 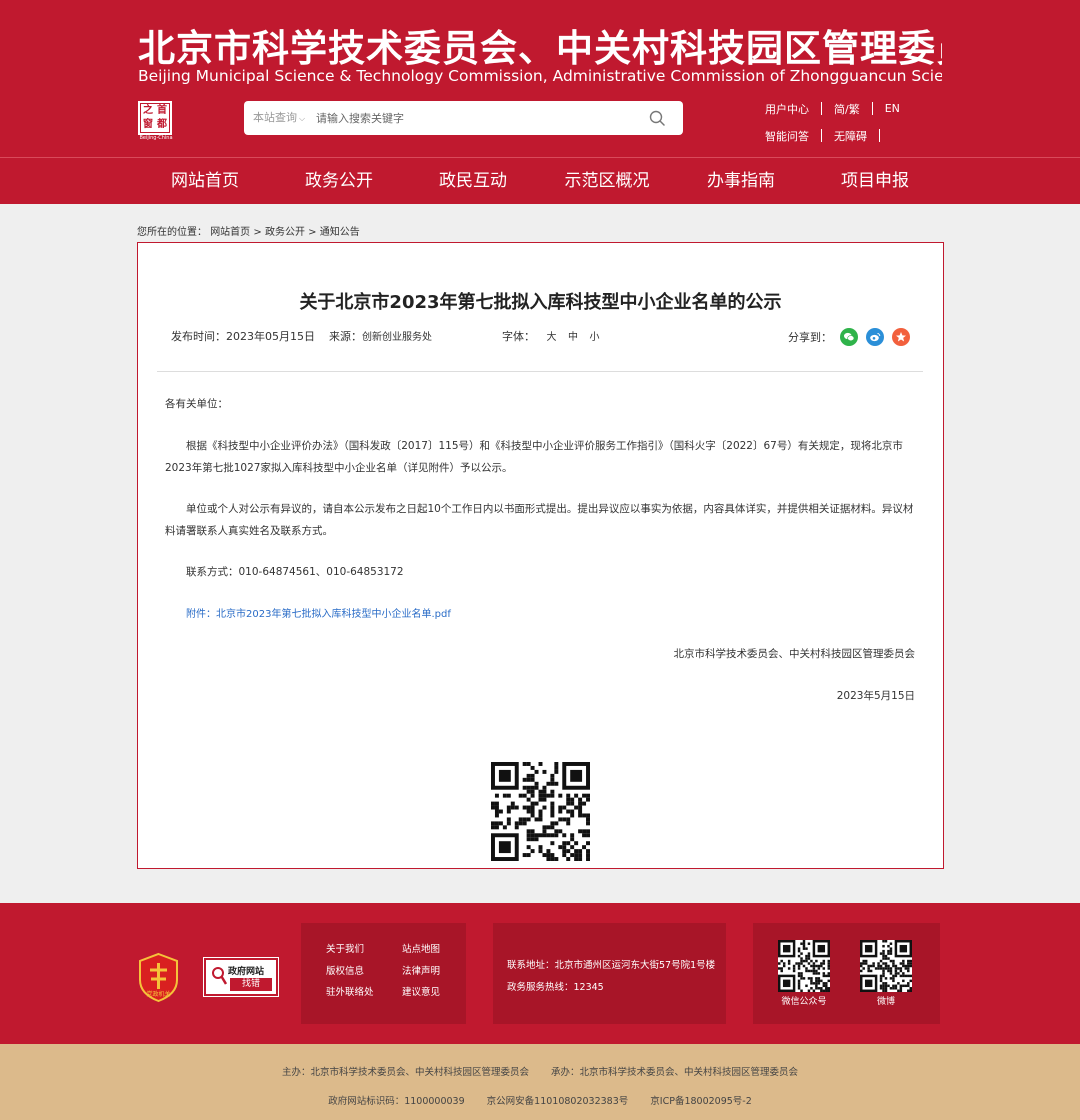 I want to click on footer-link-about: 关于我们, so click(x=364, y=950).